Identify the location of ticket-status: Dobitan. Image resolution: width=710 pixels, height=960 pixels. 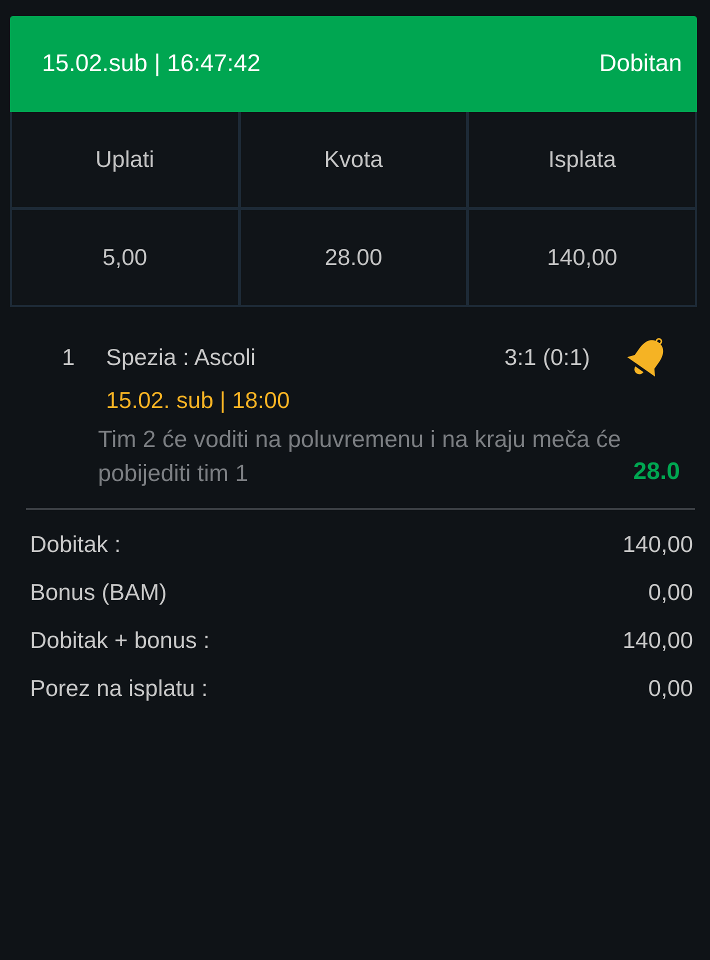
(640, 64).